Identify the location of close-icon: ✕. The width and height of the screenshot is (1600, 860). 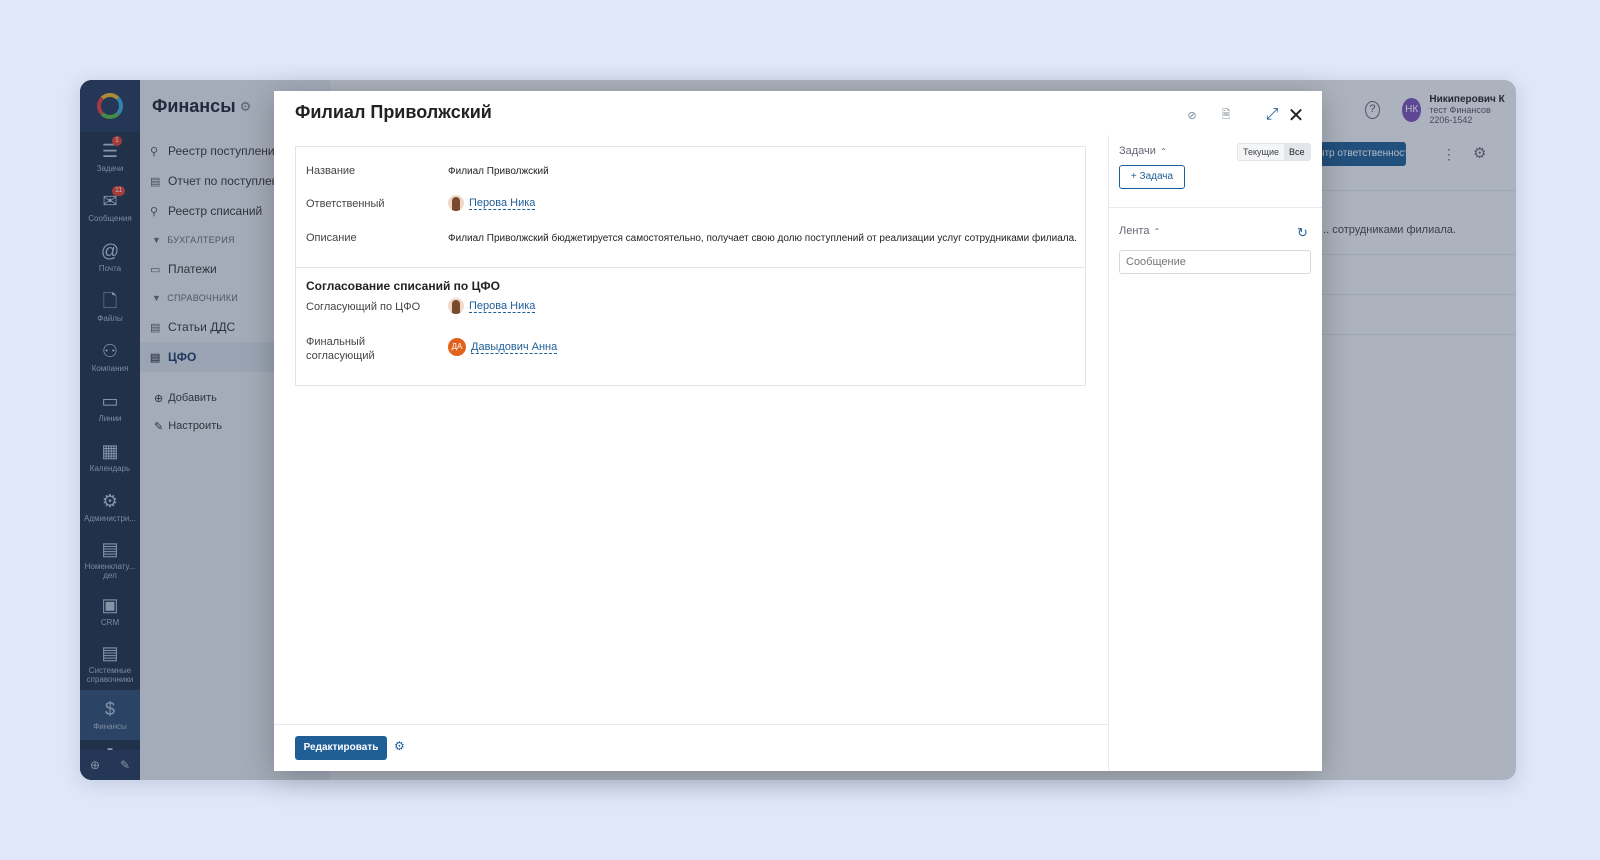
(1296, 115).